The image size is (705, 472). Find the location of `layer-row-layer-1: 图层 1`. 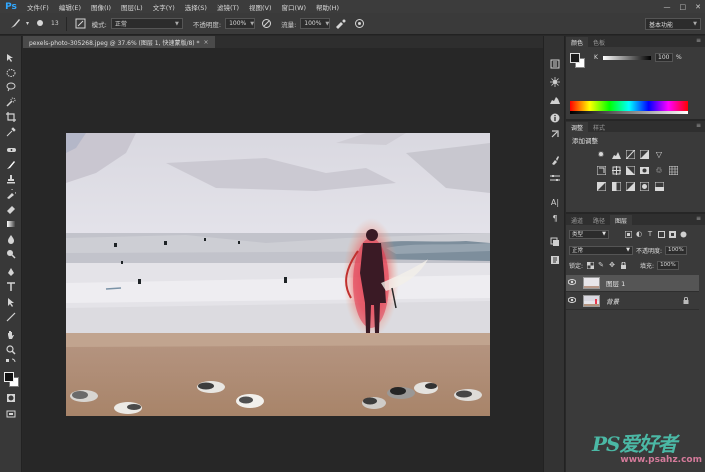

layer-row-layer-1: 图层 1 is located at coordinates (632, 283).